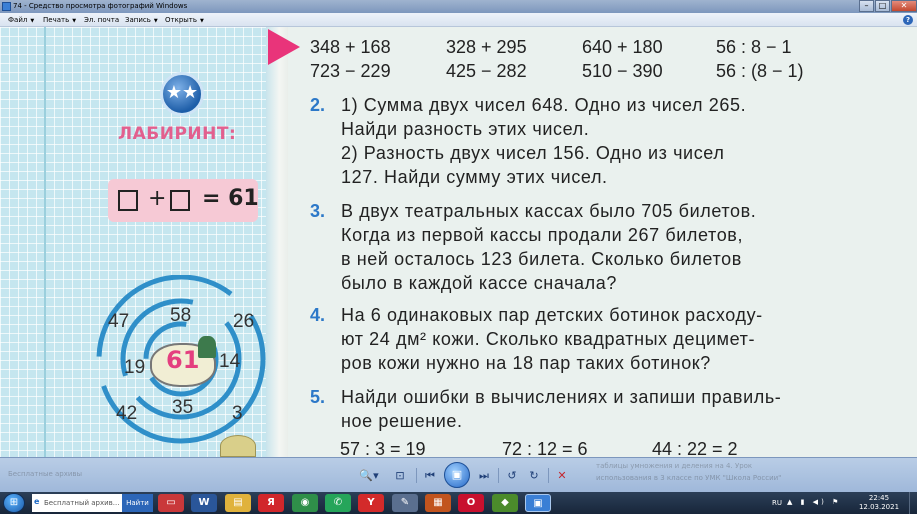 This screenshot has width=917, height=514. What do you see at coordinates (45, 242) in the screenshot?
I see `sidebar-divider` at bounding box center [45, 242].